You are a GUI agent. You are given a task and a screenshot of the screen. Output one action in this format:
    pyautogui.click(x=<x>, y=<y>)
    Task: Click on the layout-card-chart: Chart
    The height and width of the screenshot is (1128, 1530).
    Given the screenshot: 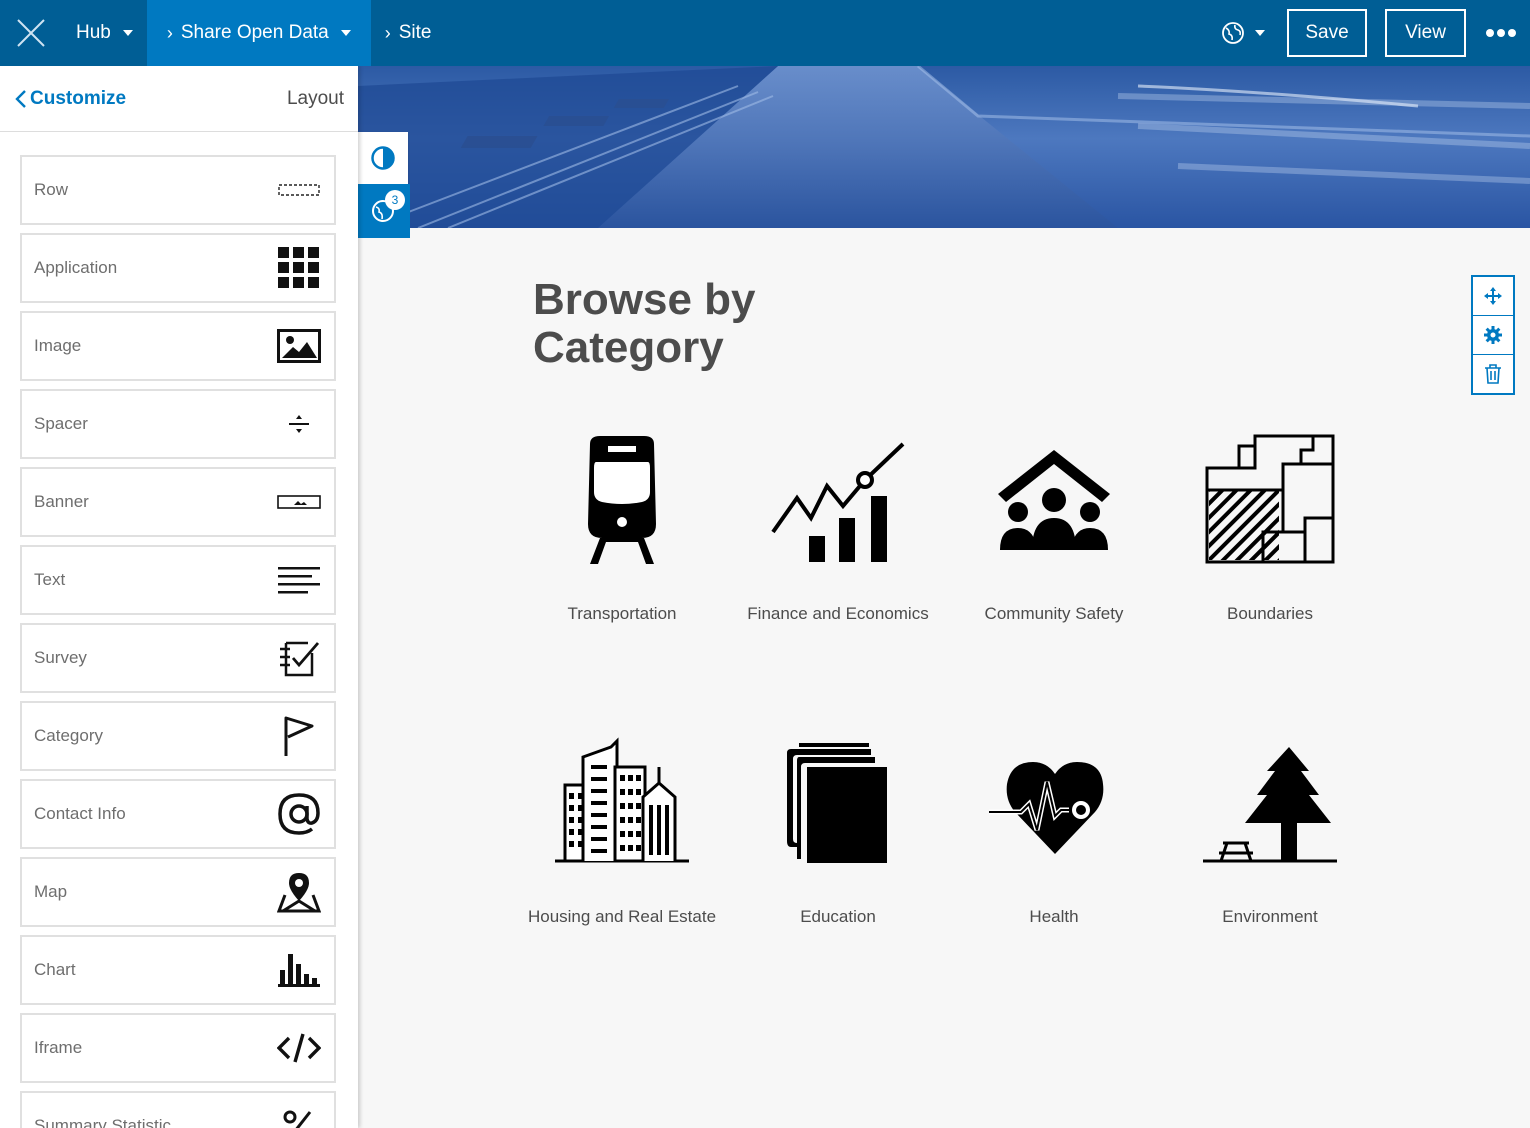 What is the action you would take?
    pyautogui.click(x=178, y=970)
    